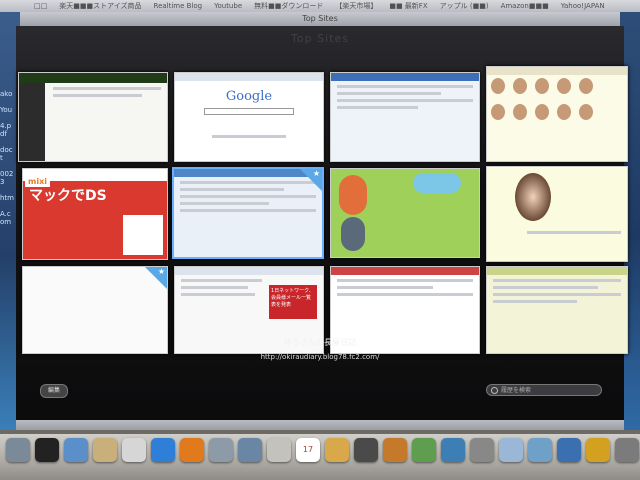 Image resolution: width=640 pixels, height=480 pixels. Describe the element at coordinates (308, 450) in the screenshot. I see `calendar-icon: 17` at that location.